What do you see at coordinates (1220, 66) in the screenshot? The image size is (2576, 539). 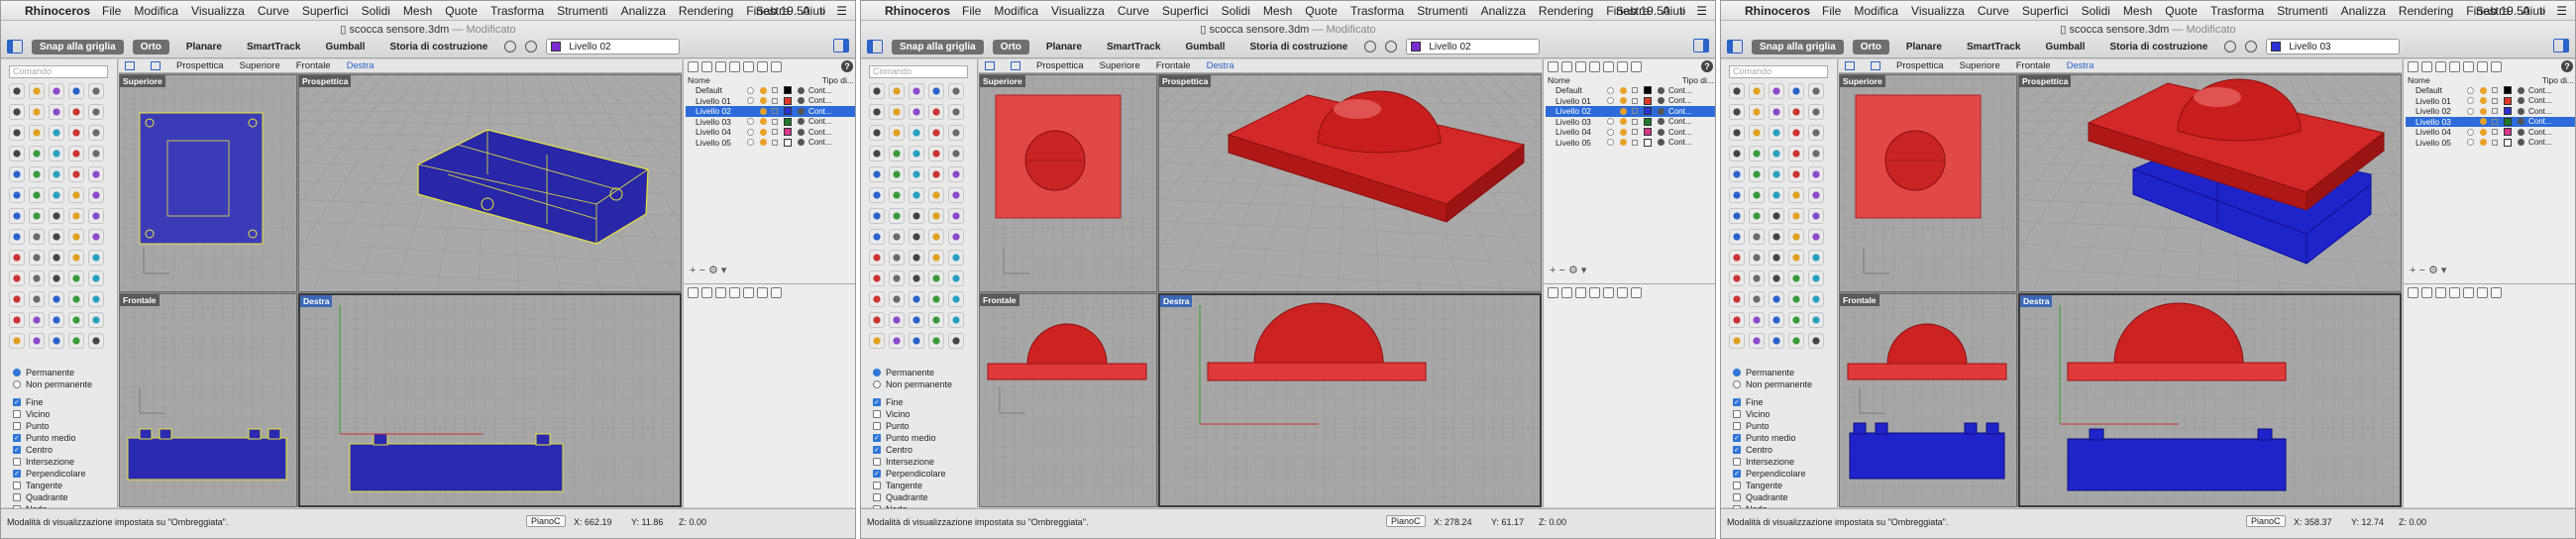 I see `tab-destra: Destra` at bounding box center [1220, 66].